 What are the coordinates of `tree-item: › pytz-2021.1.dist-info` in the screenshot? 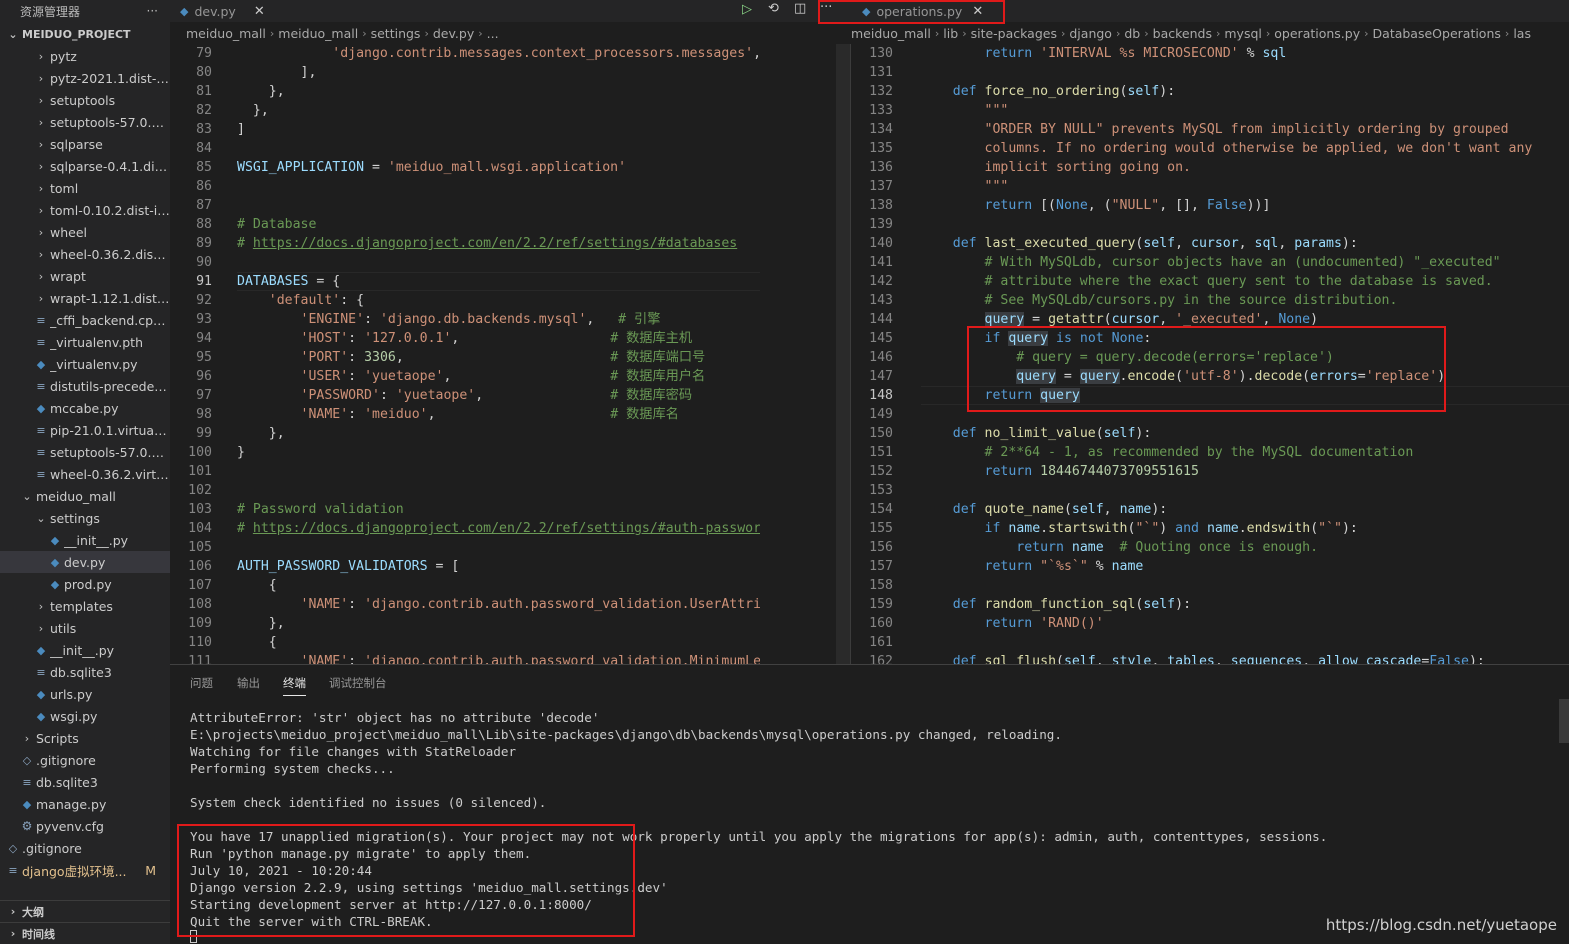 It's located at (85, 78).